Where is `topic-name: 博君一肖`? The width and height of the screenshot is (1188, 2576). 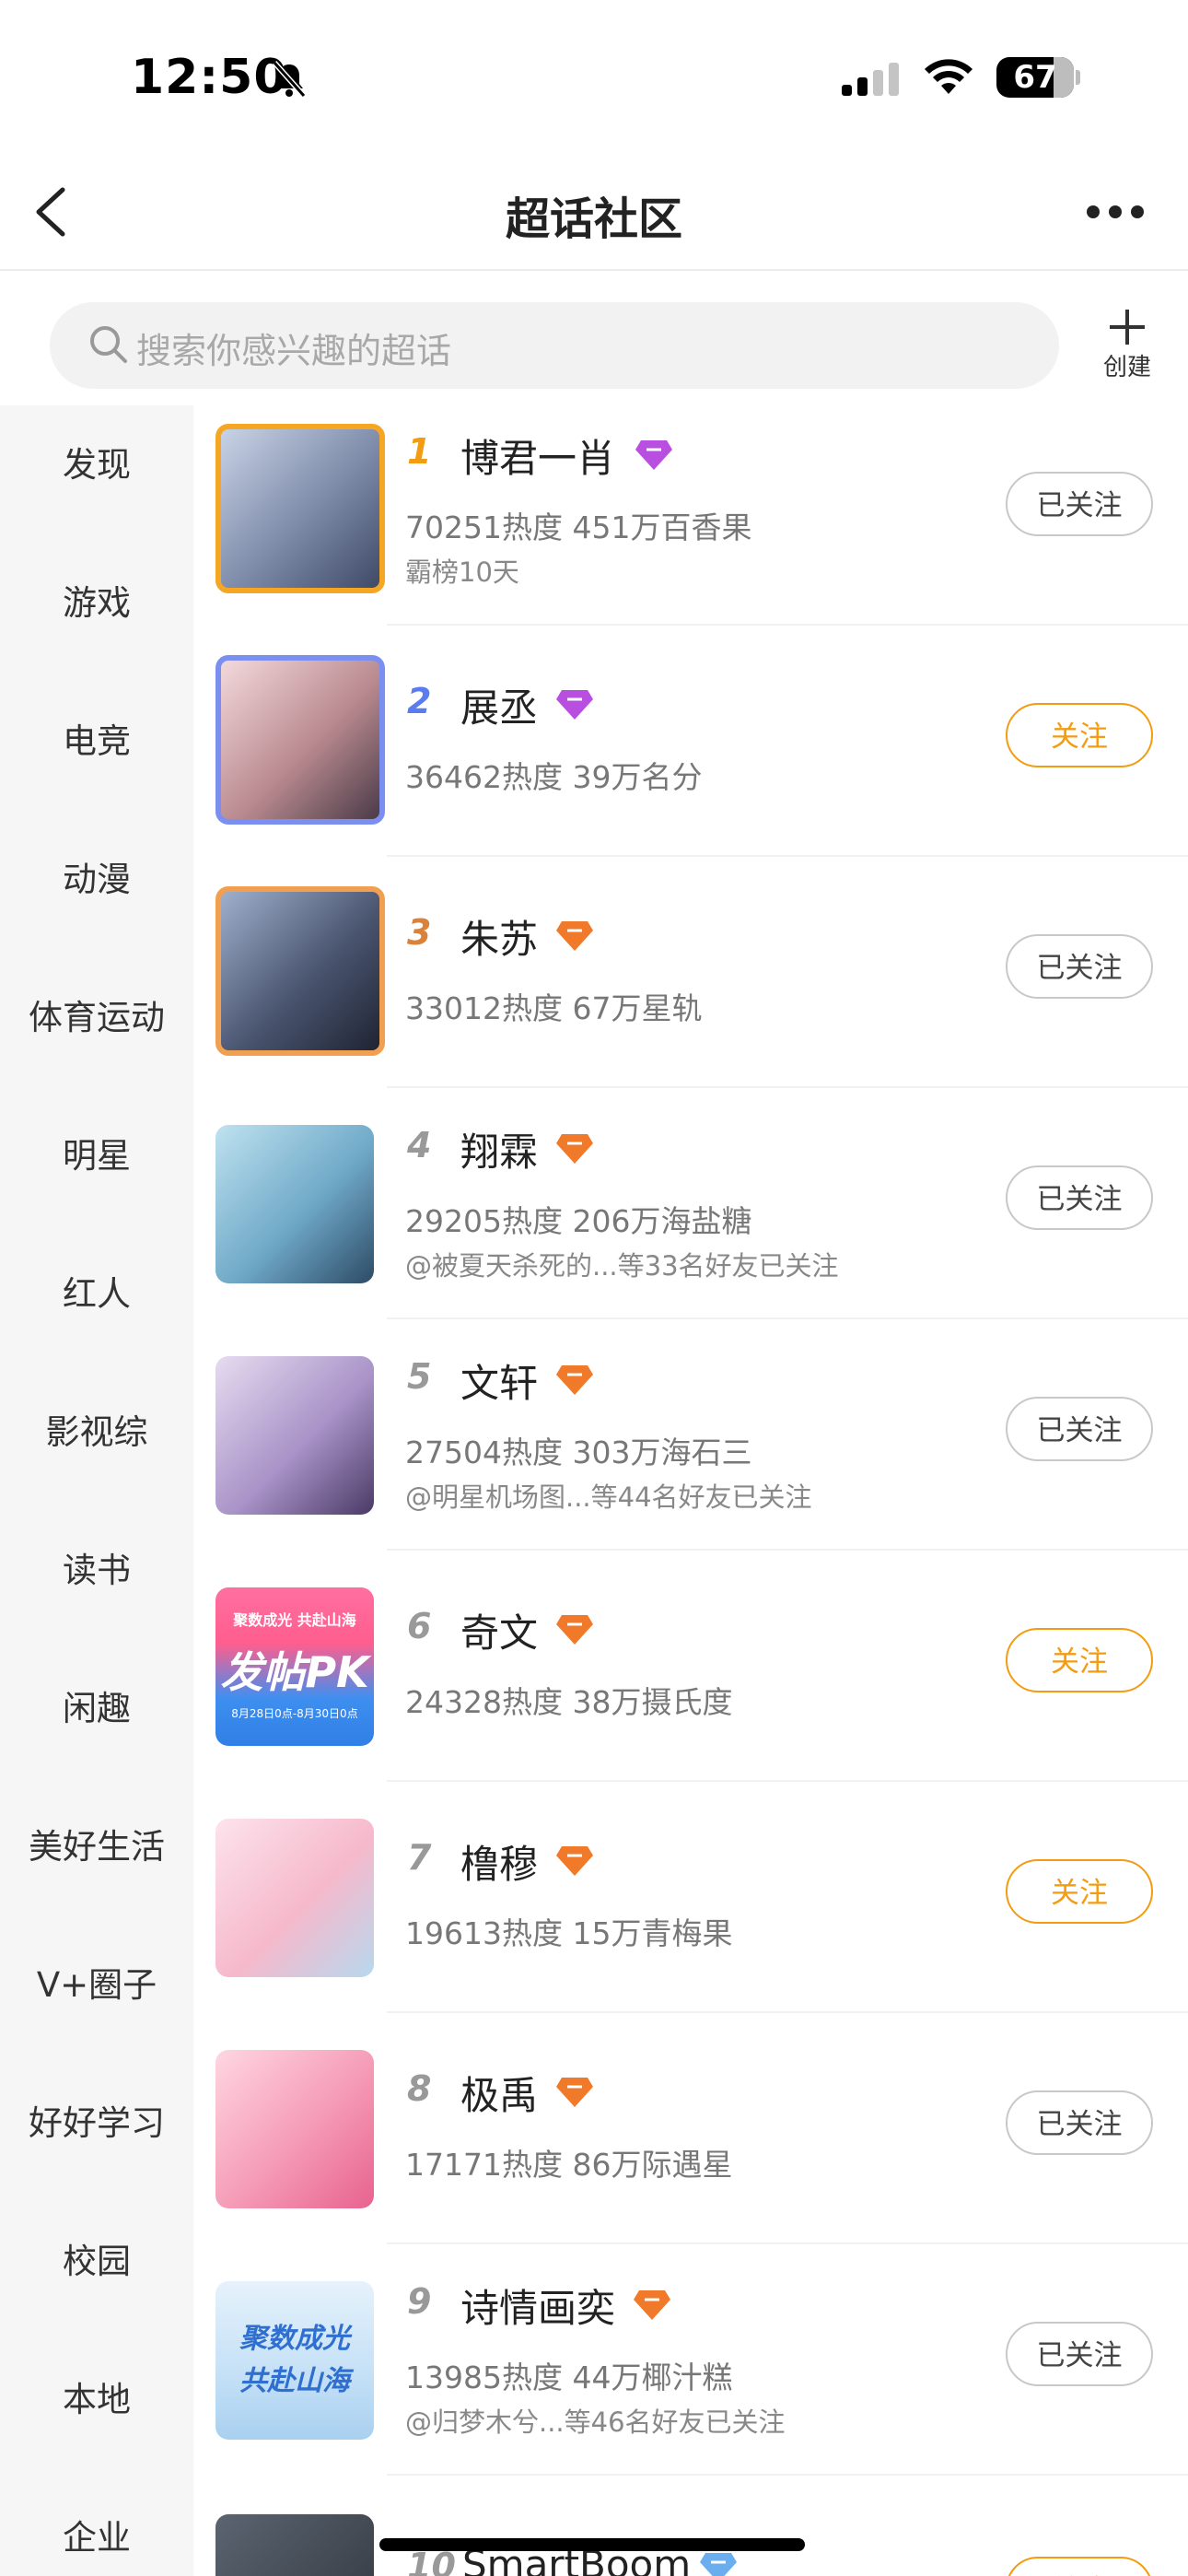
topic-name: 博君一肖 is located at coordinates (538, 459).